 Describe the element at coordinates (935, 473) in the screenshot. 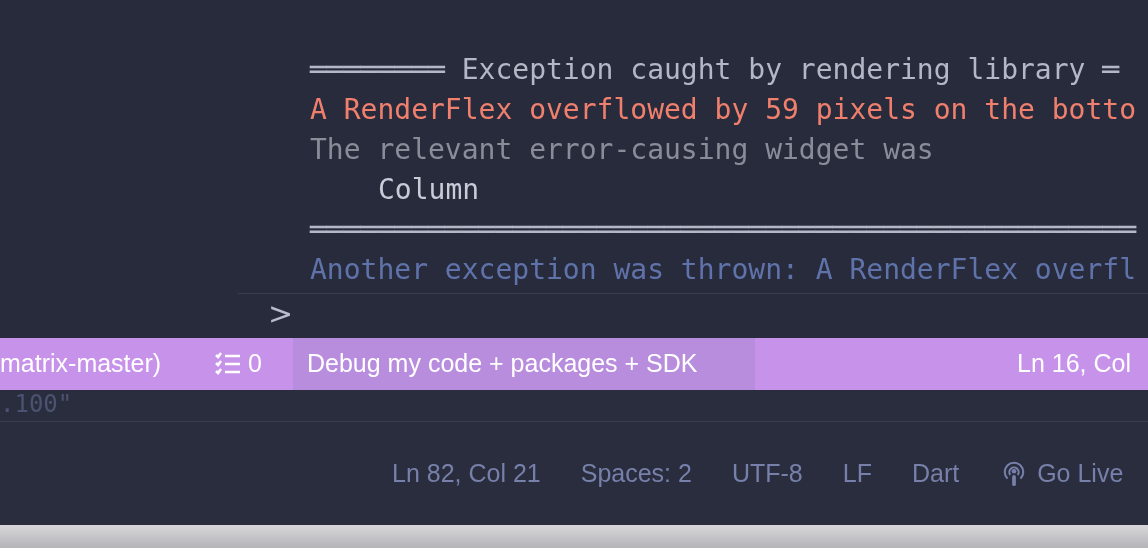

I see `status-item: Dart` at that location.